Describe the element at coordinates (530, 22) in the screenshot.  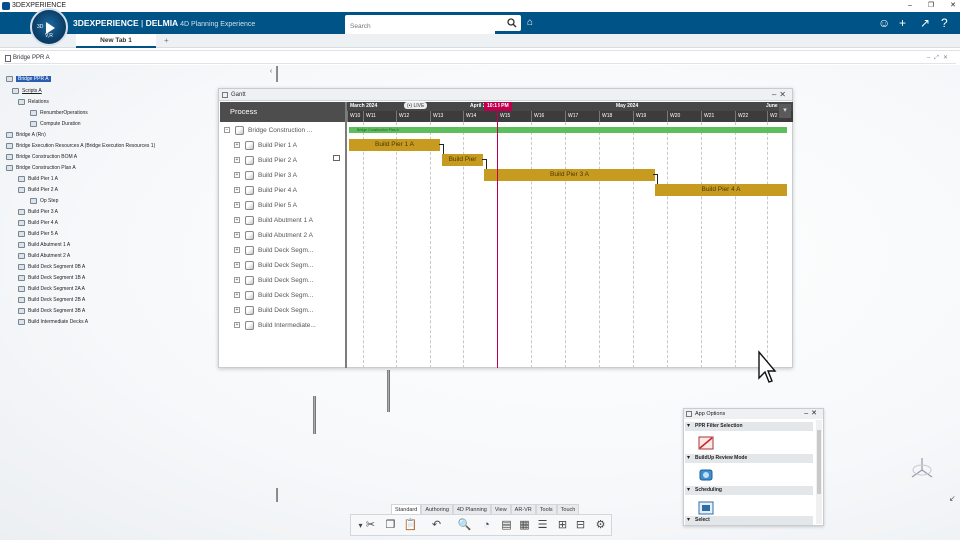
I see `tag-icon: ⌂` at that location.